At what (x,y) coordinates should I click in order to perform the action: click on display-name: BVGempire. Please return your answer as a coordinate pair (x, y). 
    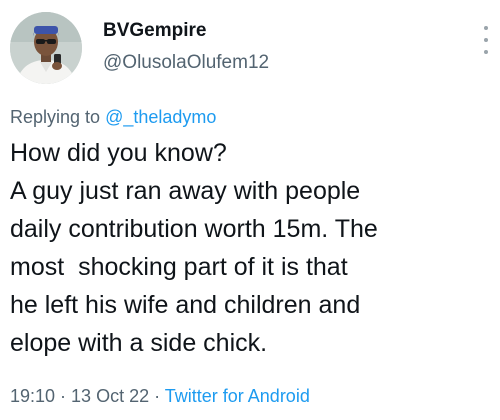
    Looking at the image, I should click on (154, 31).